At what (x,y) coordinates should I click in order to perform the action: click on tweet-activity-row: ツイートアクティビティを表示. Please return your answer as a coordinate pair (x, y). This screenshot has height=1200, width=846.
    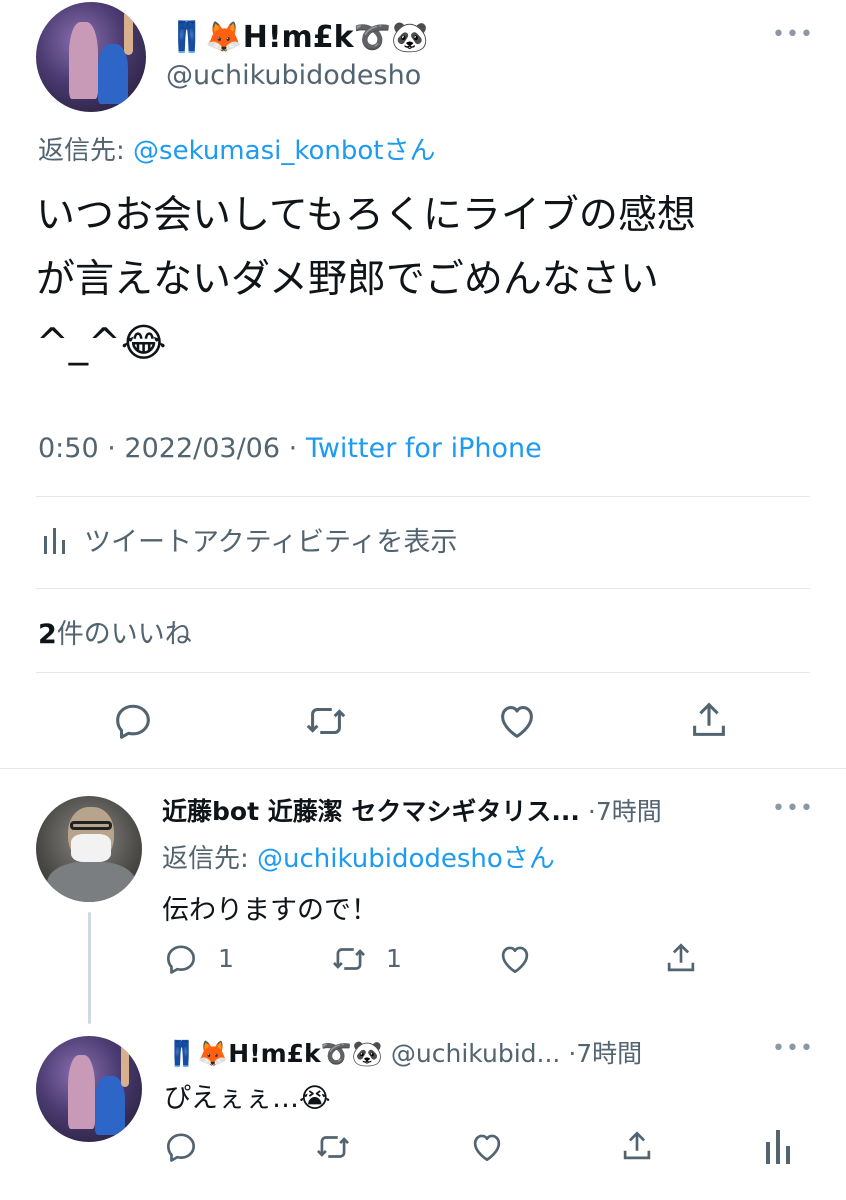
    Looking at the image, I should click on (388, 540).